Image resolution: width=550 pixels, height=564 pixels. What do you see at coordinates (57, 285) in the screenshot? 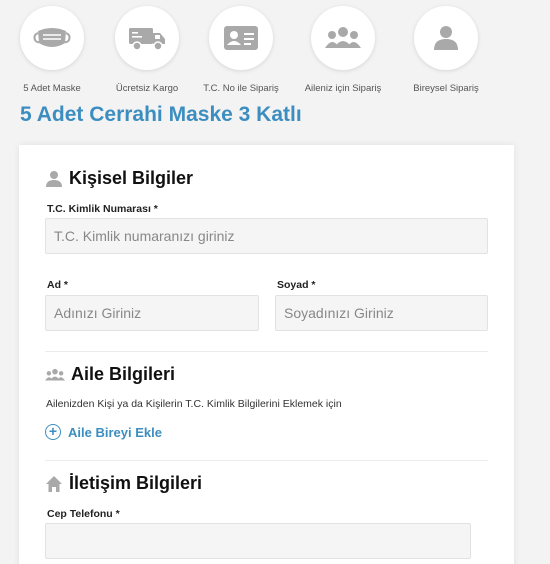
I see `name-label: Ad *` at bounding box center [57, 285].